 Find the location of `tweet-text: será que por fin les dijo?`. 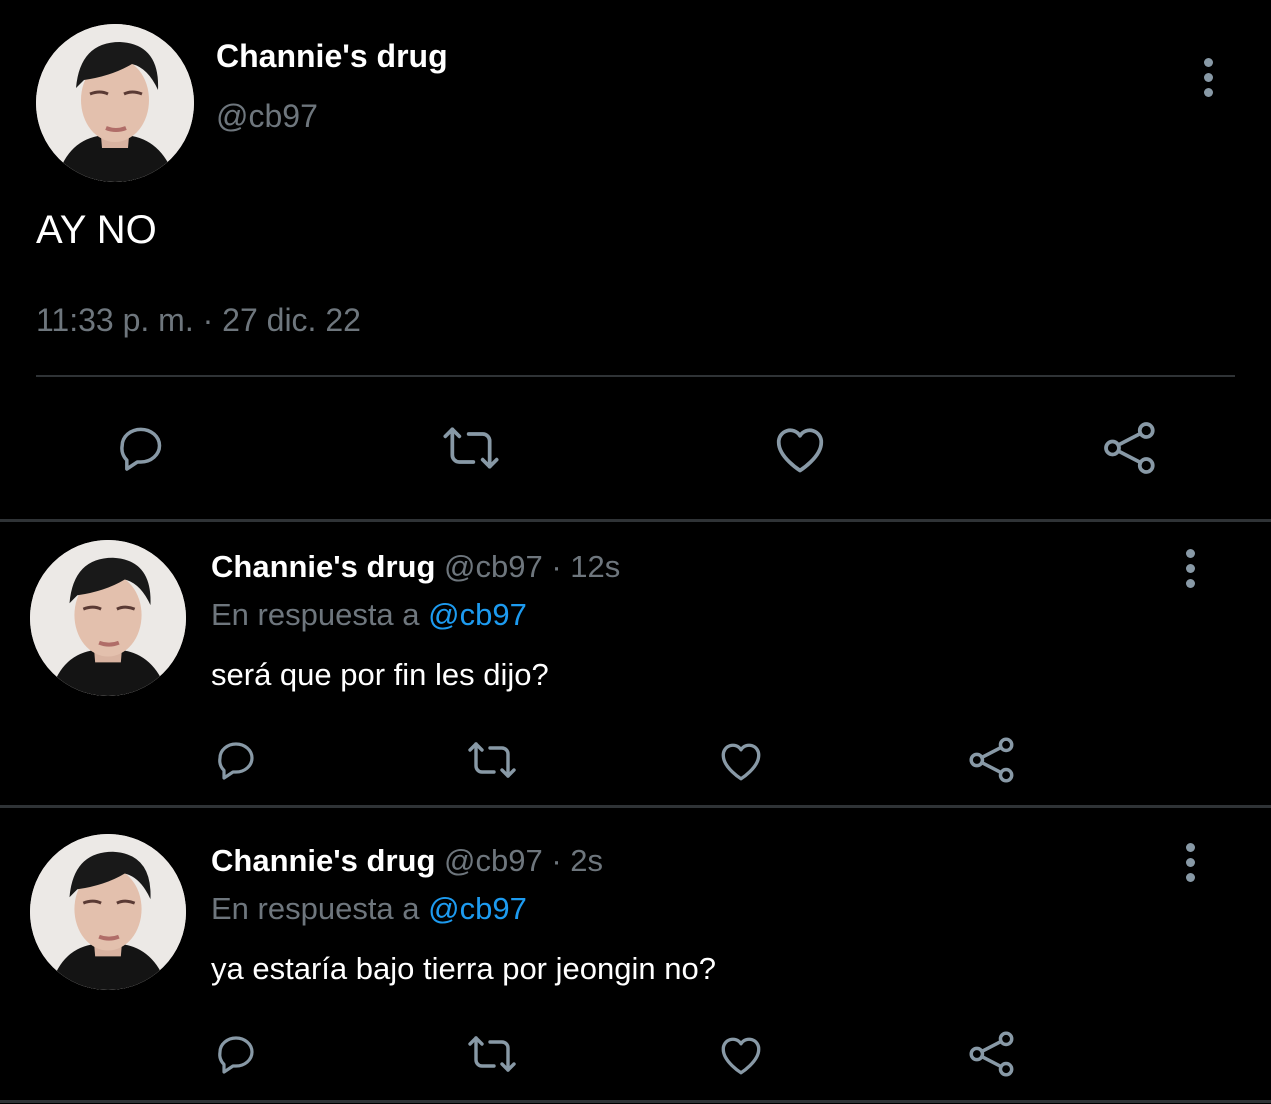

tweet-text: será que por fin les dijo? is located at coordinates (380, 674).